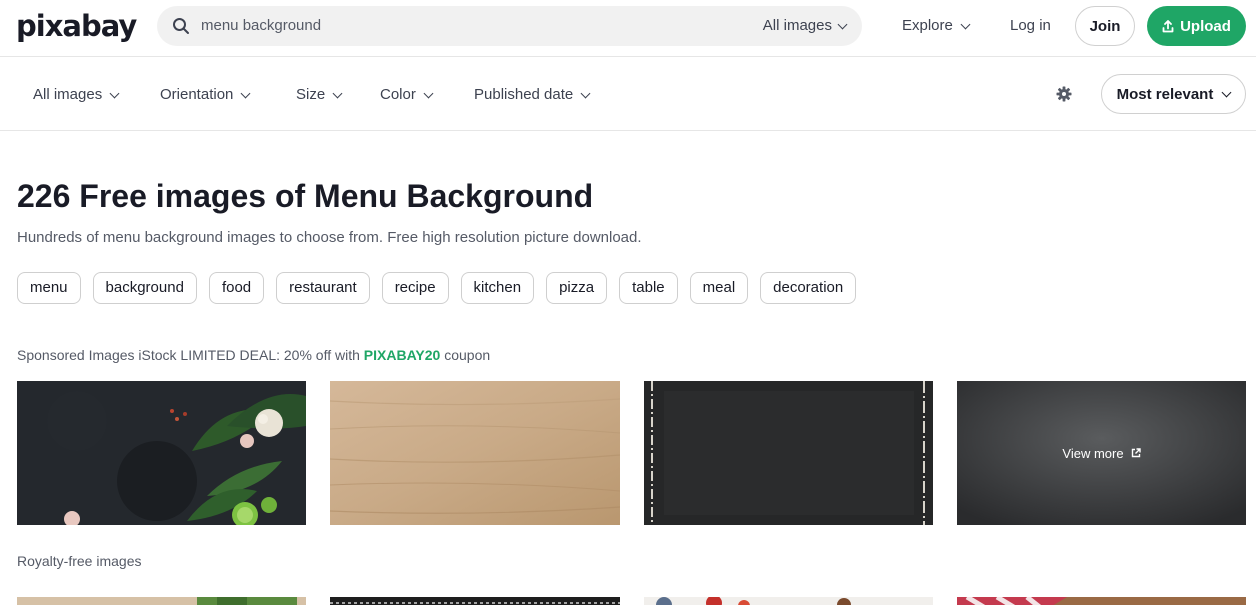  What do you see at coordinates (524, 94) in the screenshot?
I see `filter-label: Published date` at bounding box center [524, 94].